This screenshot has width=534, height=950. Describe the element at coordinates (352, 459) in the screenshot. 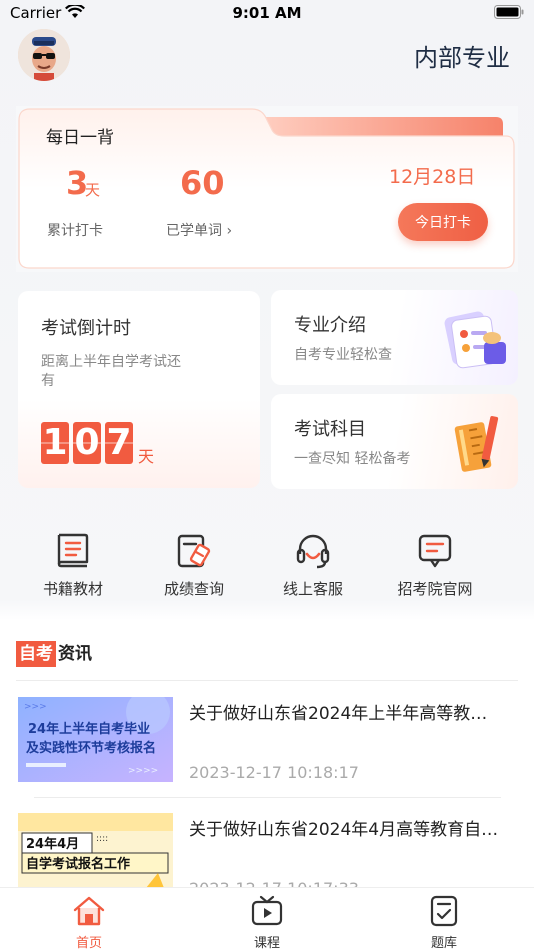

I see `exam-subjects-subtitle: 一查尽知 轻松备考` at that location.